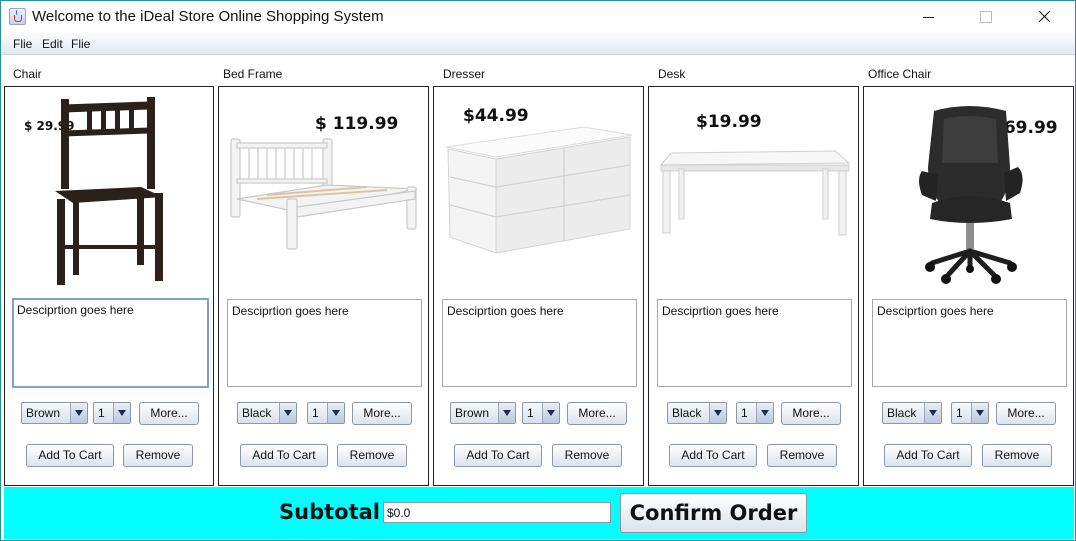 This screenshot has height=541, width=1076. Describe the element at coordinates (970, 413) in the screenshot. I see `quantity-select-office-chair: 1` at that location.